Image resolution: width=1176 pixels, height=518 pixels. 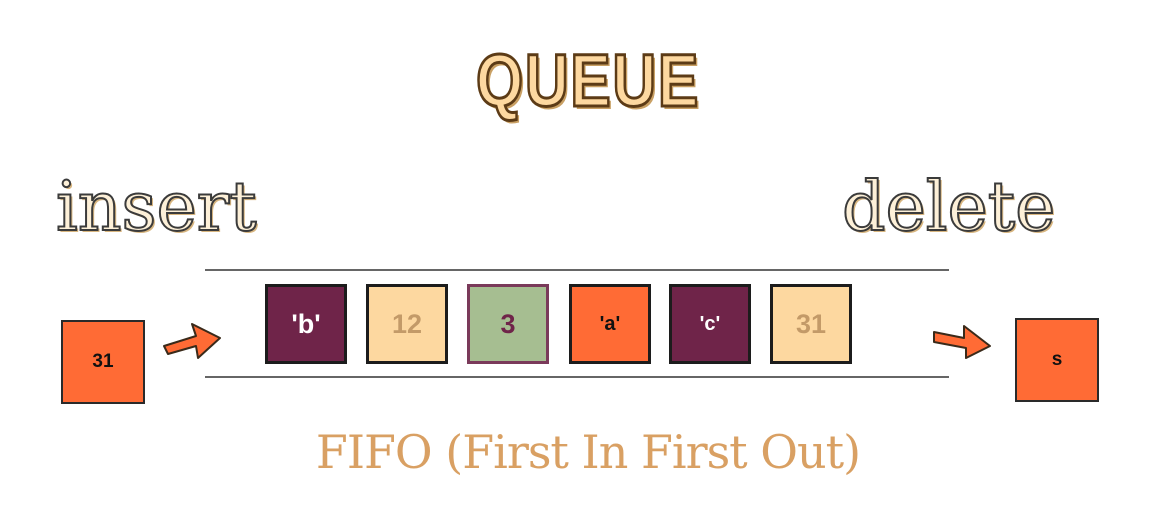 What do you see at coordinates (577, 377) in the screenshot?
I see `queue-rail-bottom` at bounding box center [577, 377].